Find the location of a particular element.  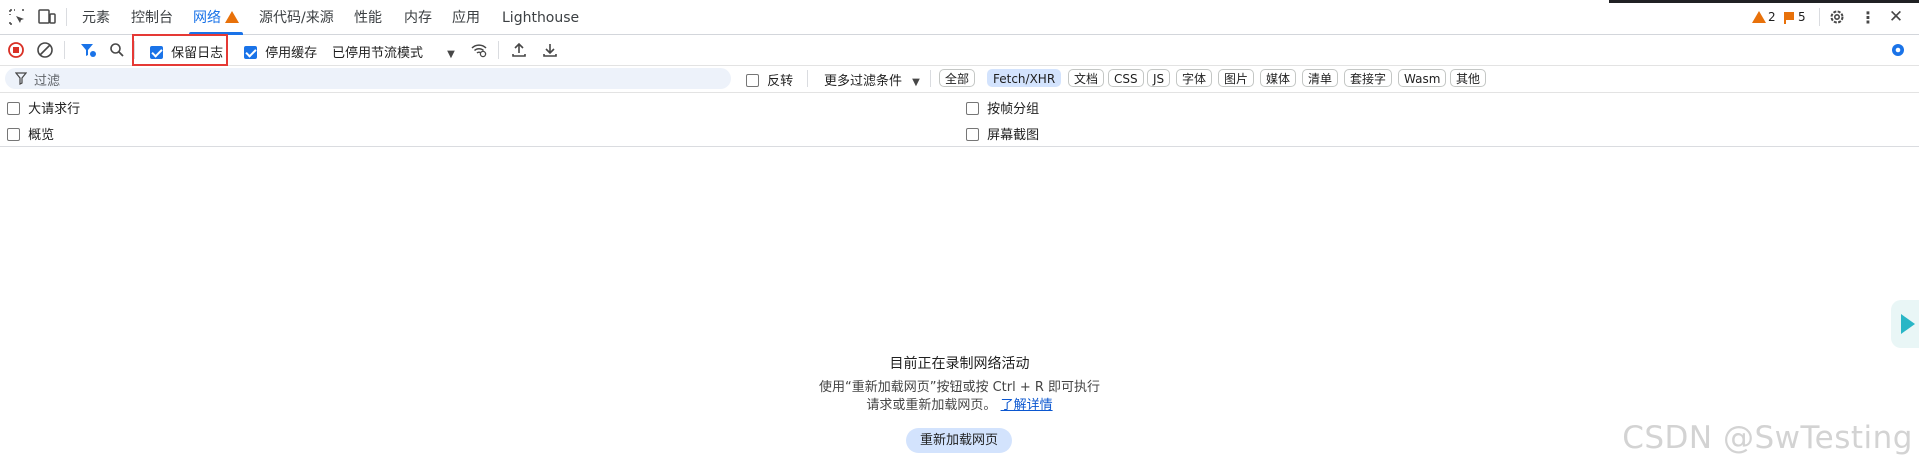

screenshots-label: 屏幕截图 is located at coordinates (1013, 135).